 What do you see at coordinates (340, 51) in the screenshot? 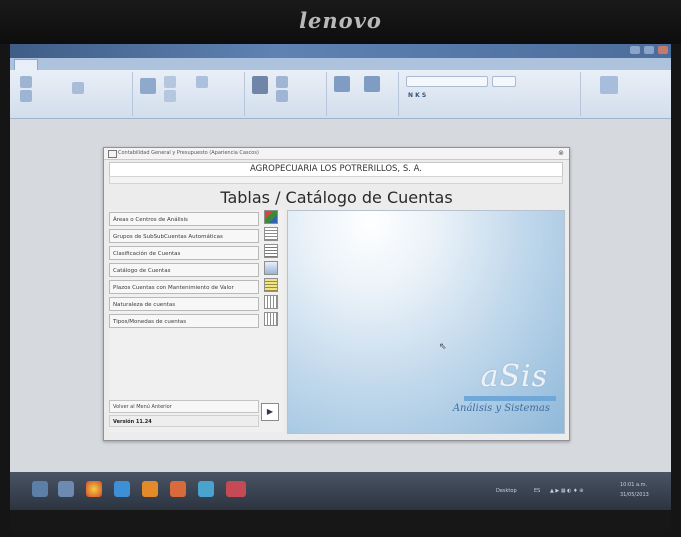
I see `app-title-bar` at bounding box center [340, 51].